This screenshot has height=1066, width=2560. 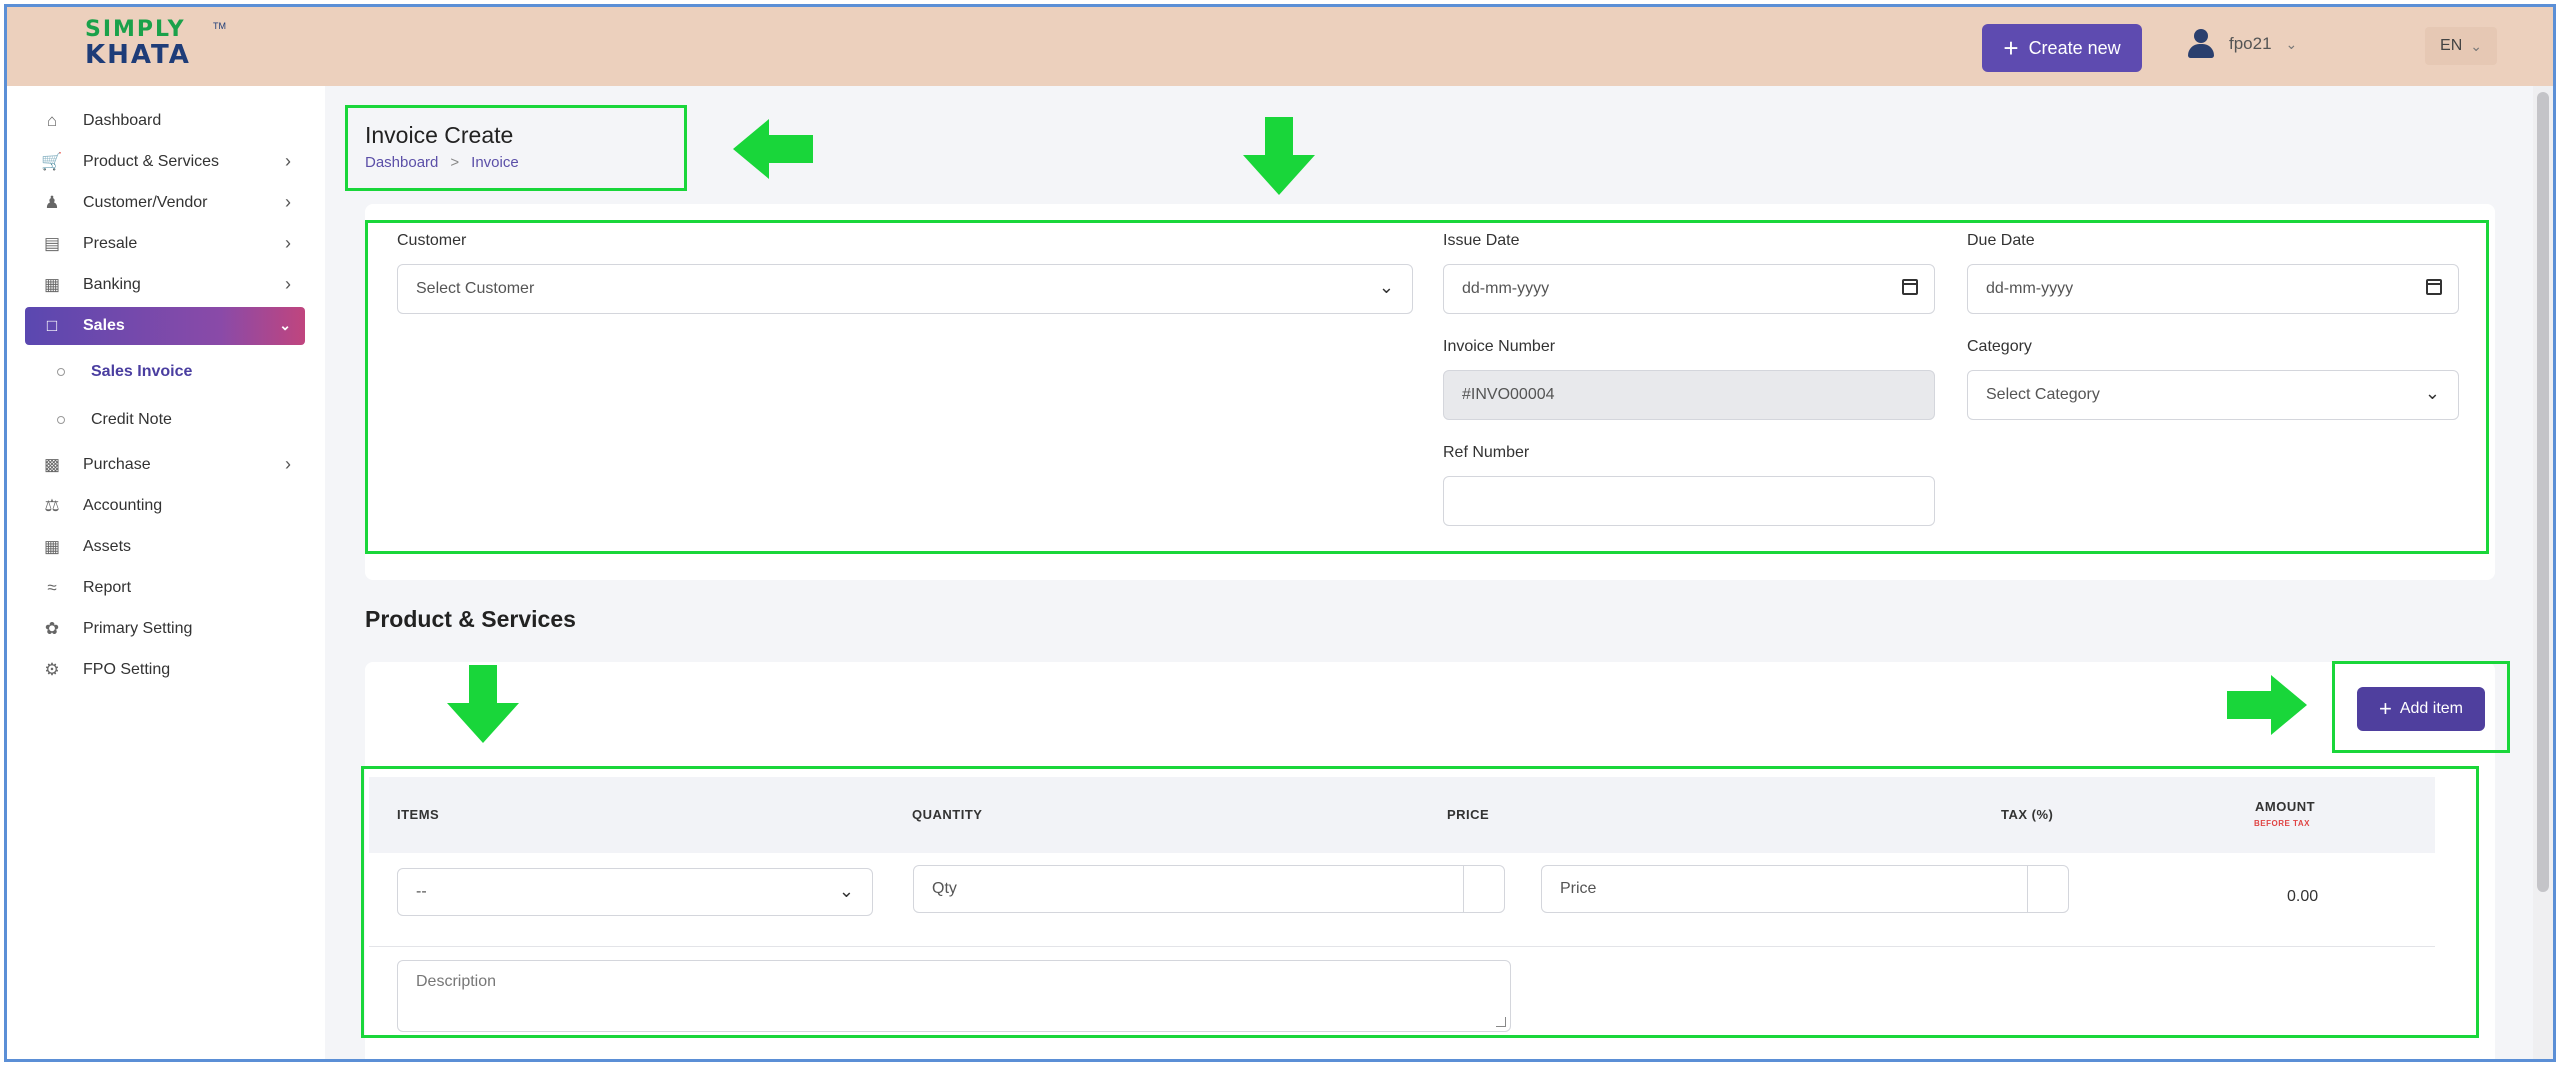 I want to click on create-new-button: + Create new, so click(x=2062, y=48).